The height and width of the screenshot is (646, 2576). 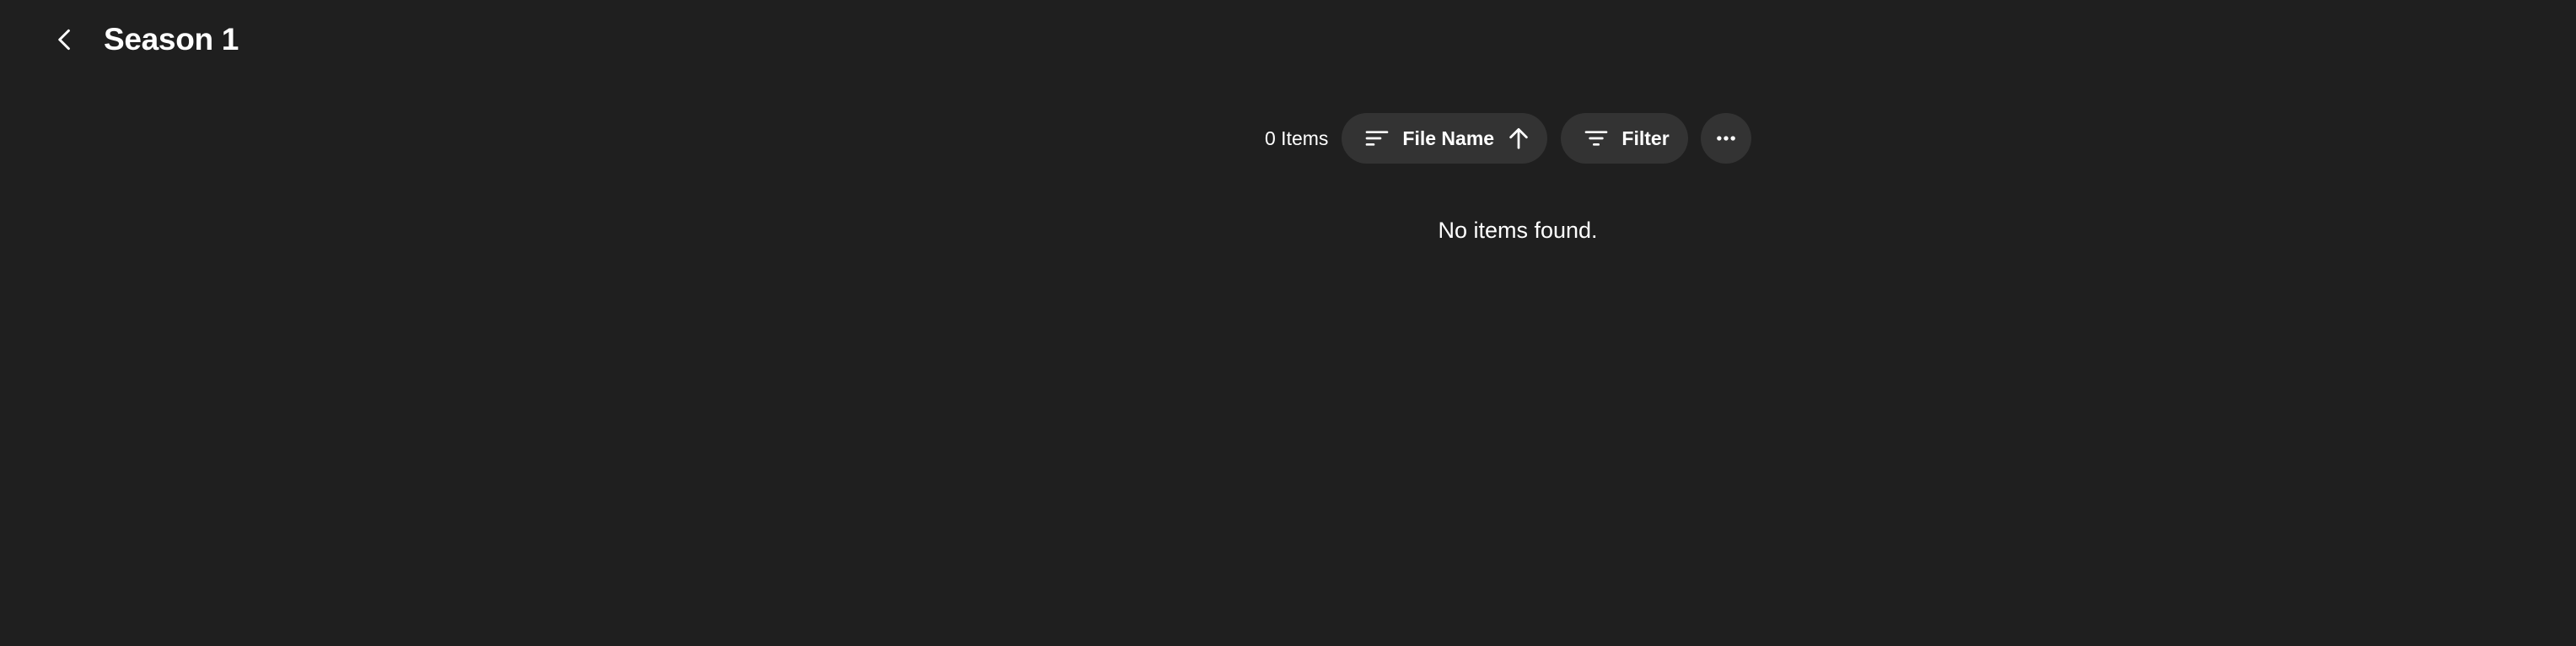 I want to click on filter-button: Filter, so click(x=1625, y=138).